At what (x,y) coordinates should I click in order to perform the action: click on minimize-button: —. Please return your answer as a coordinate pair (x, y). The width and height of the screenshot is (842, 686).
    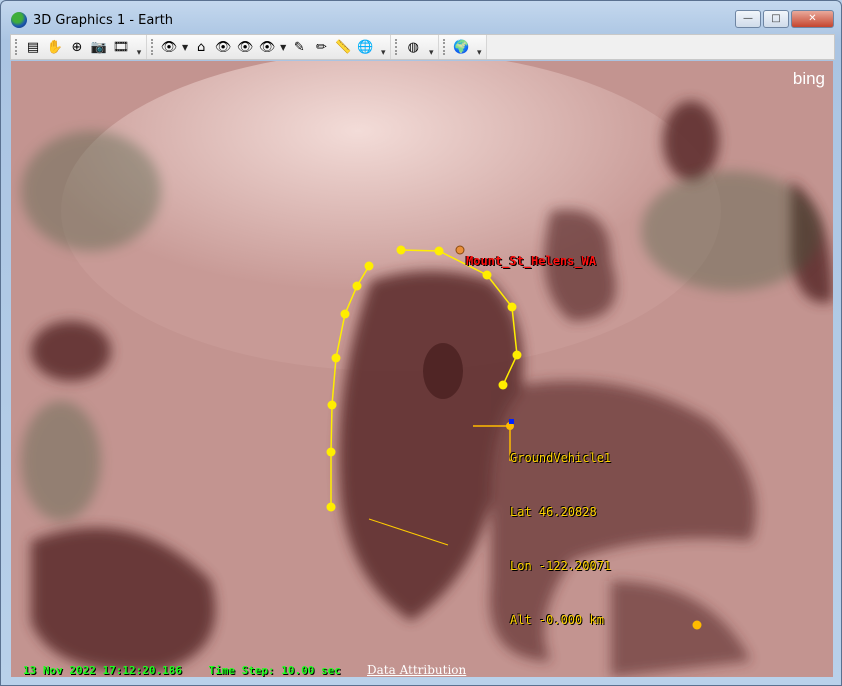
    Looking at the image, I should click on (748, 19).